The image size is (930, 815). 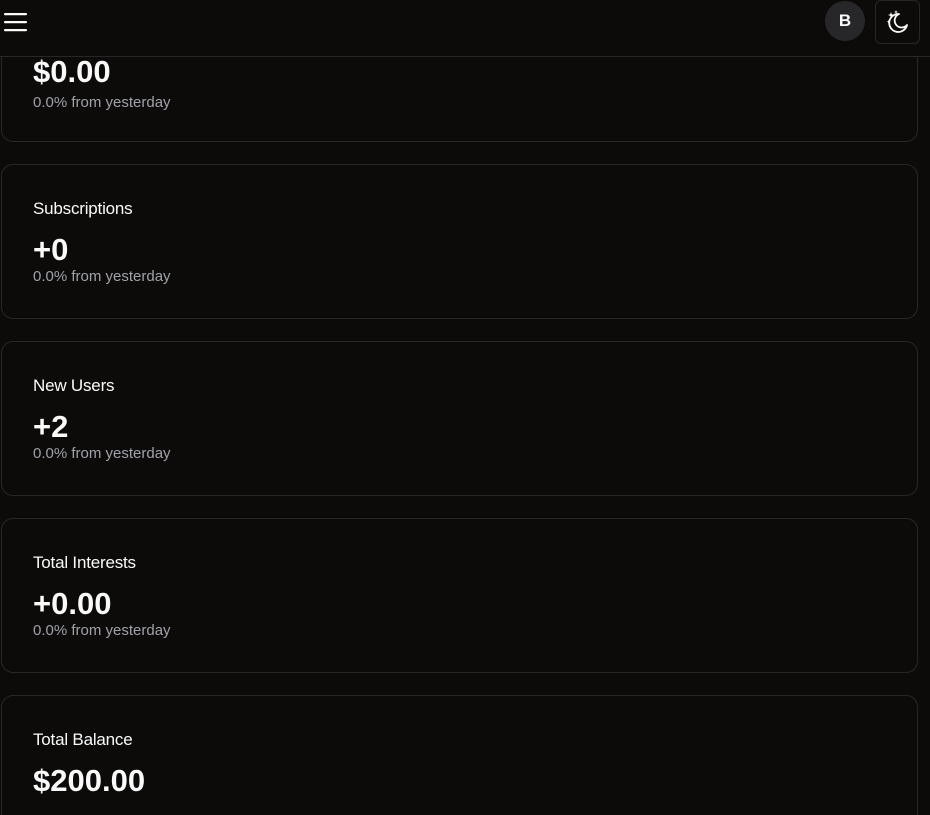 I want to click on stat-card-title: Total Interests, so click(x=84, y=562).